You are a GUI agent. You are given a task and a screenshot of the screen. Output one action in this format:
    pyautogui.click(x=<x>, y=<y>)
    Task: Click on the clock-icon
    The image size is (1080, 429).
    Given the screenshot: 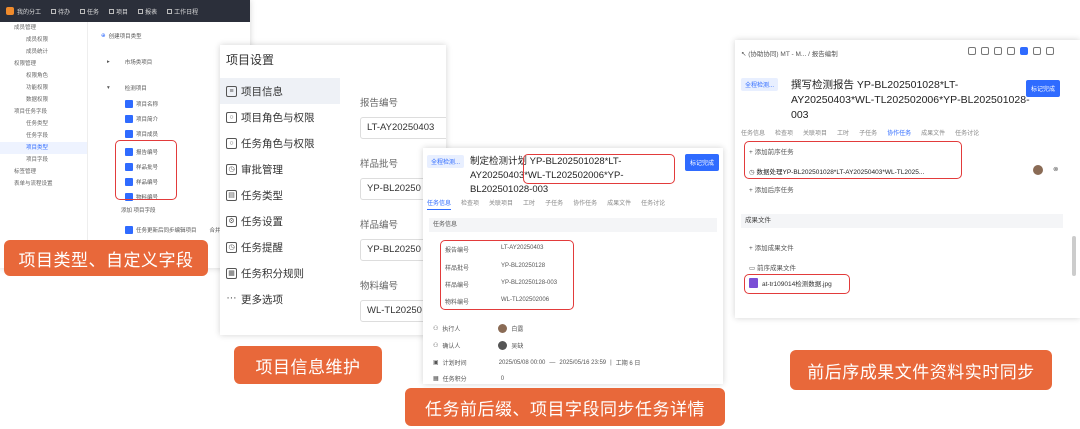 What is the action you would take?
    pyautogui.click(x=998, y=51)
    